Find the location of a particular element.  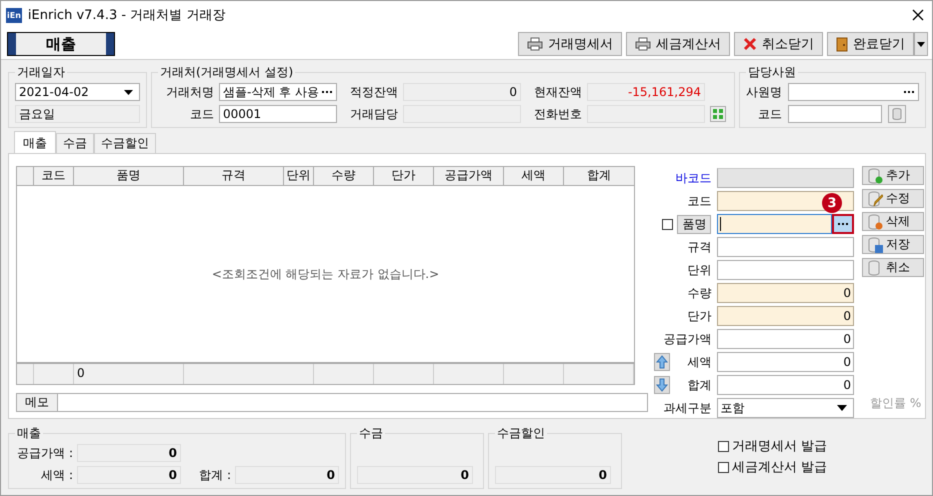

dropdown-button is located at coordinates (921, 44).